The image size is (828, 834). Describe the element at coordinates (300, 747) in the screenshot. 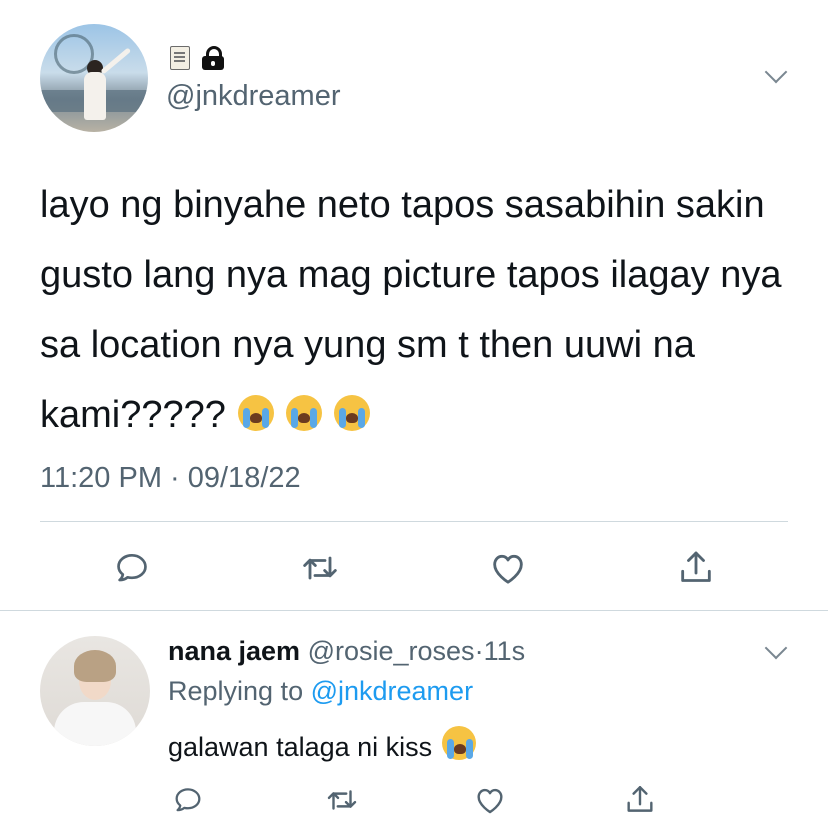

I see `reply-text-content: galawan talaga ni kiss` at that location.